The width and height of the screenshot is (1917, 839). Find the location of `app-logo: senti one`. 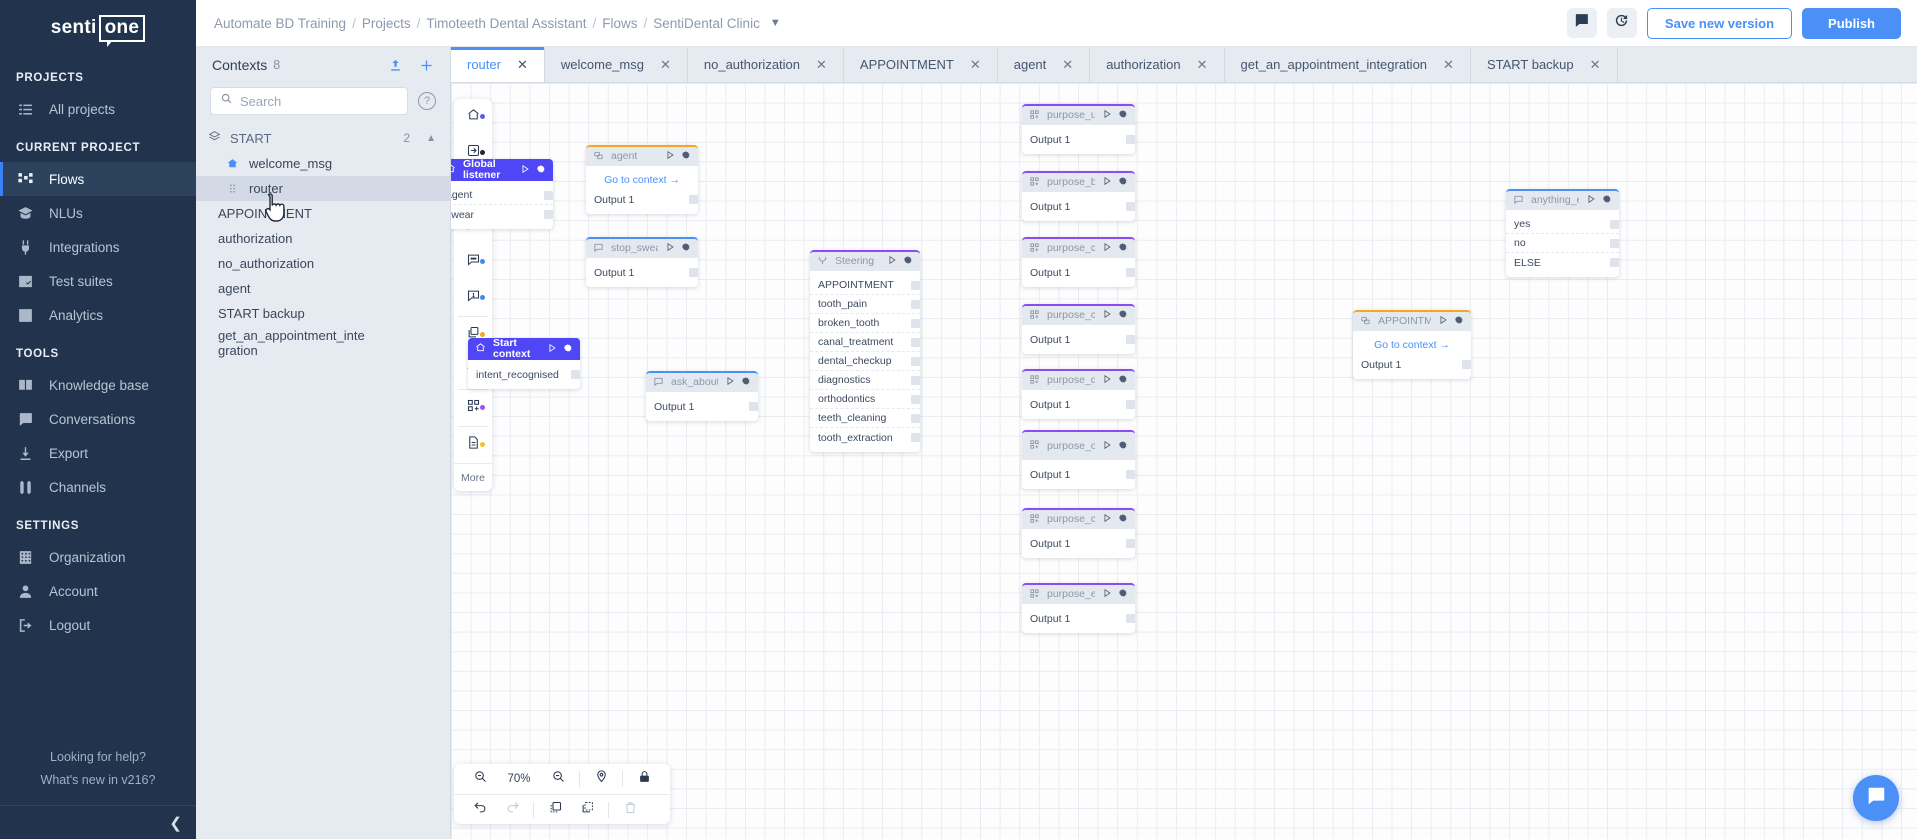

app-logo: senti one is located at coordinates (98, 28).